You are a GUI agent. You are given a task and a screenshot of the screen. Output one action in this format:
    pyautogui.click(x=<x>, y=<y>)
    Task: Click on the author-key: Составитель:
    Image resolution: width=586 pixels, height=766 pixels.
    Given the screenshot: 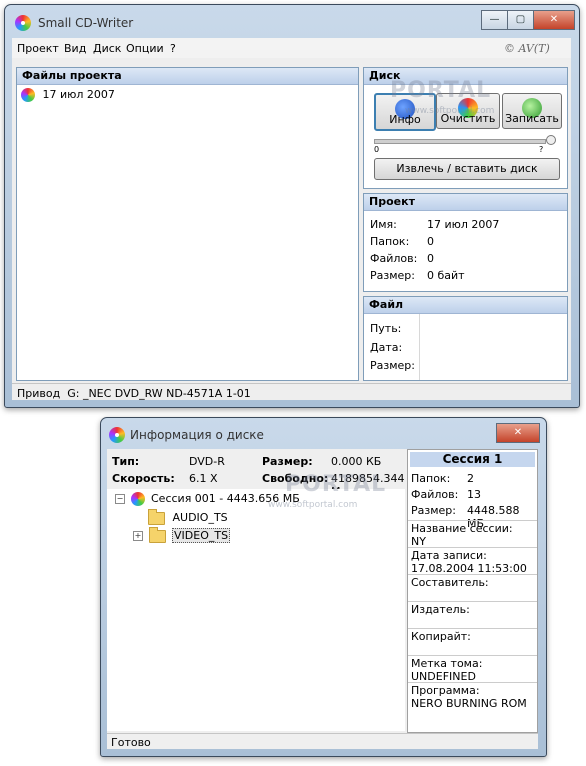 What is the action you would take?
    pyautogui.click(x=450, y=582)
    